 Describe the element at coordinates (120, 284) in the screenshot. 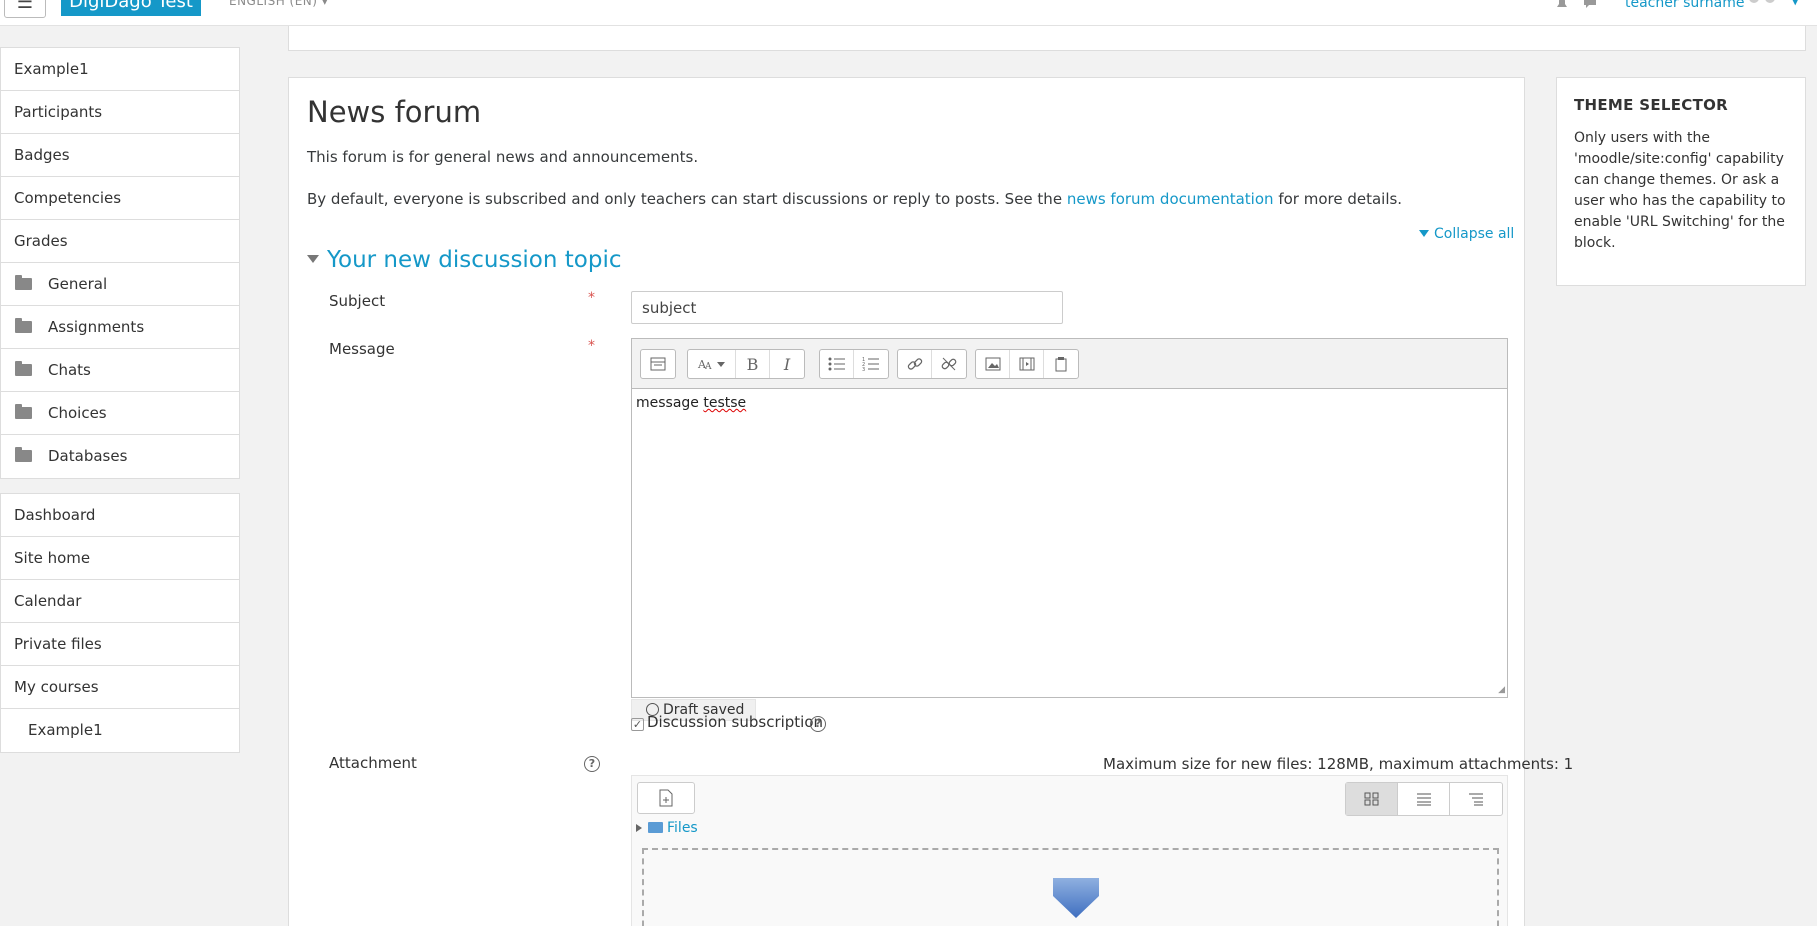

I see `sidebar-item-general: General` at that location.